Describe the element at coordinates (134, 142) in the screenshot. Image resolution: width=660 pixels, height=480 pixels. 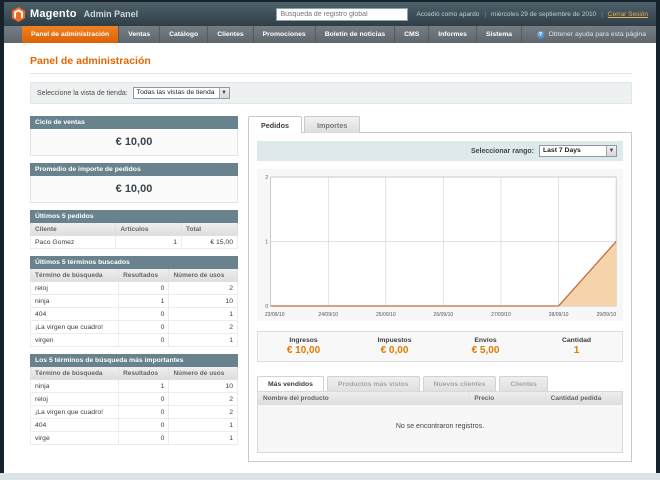
I see `lifetime-sales-value: € 10,00` at that location.